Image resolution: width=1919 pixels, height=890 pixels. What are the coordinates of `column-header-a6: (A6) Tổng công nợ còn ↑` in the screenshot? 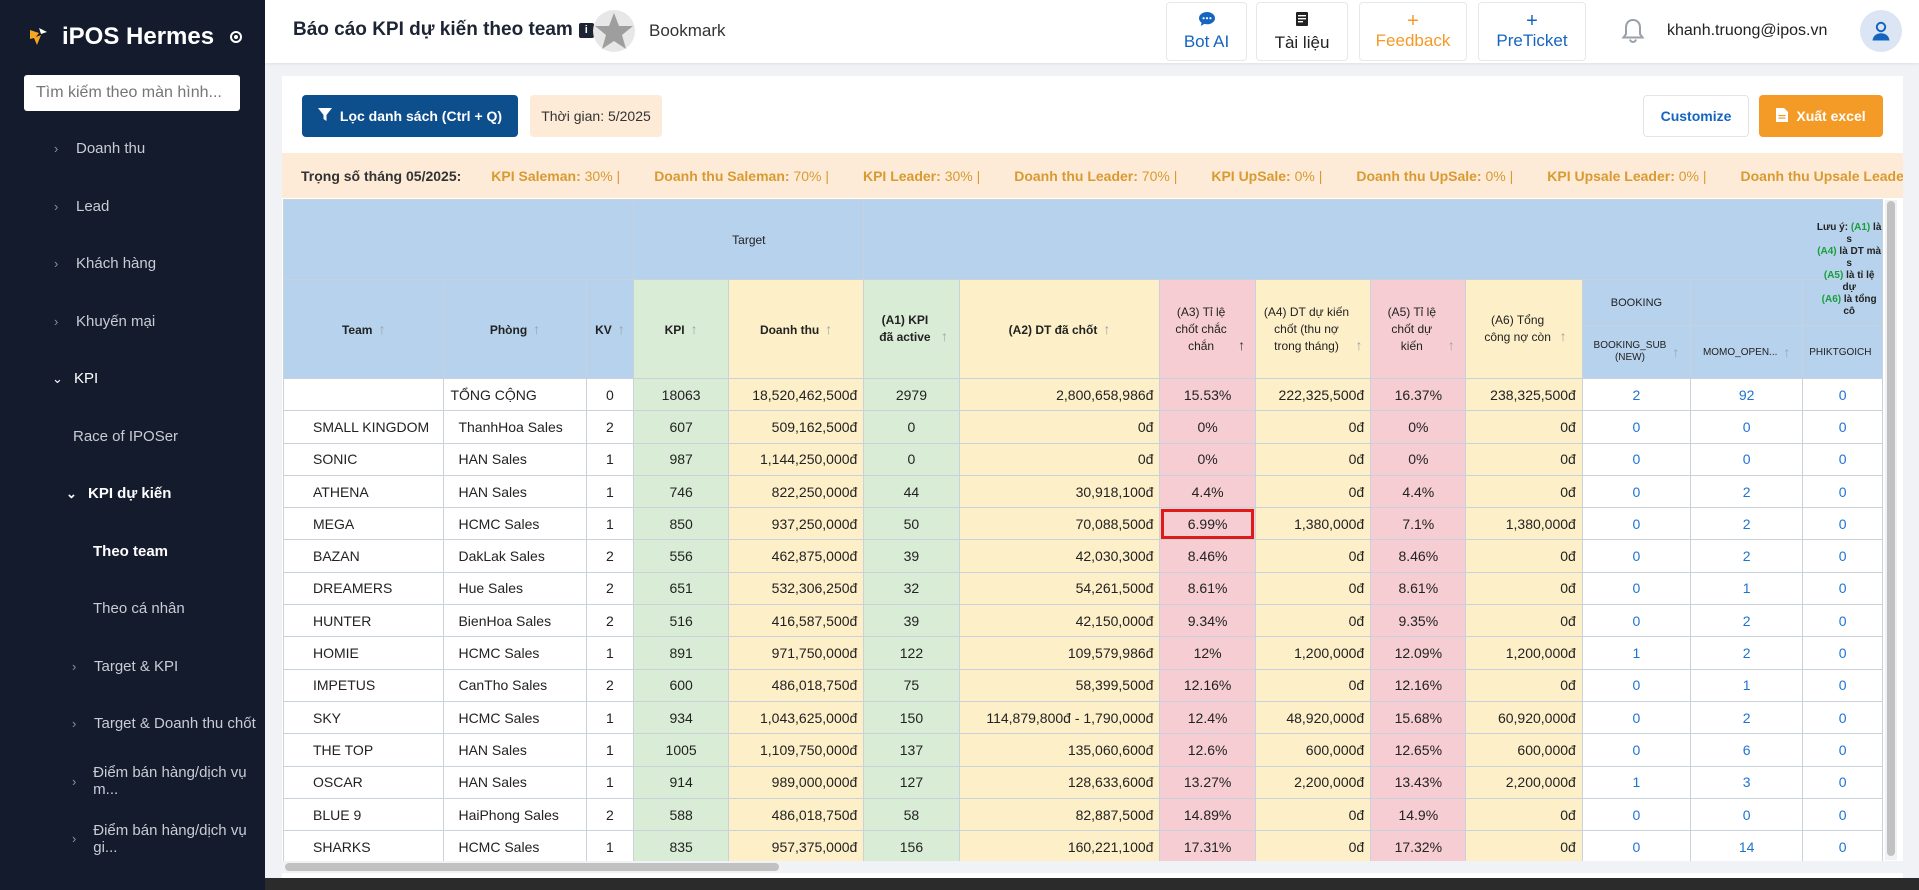 It's located at (1524, 329).